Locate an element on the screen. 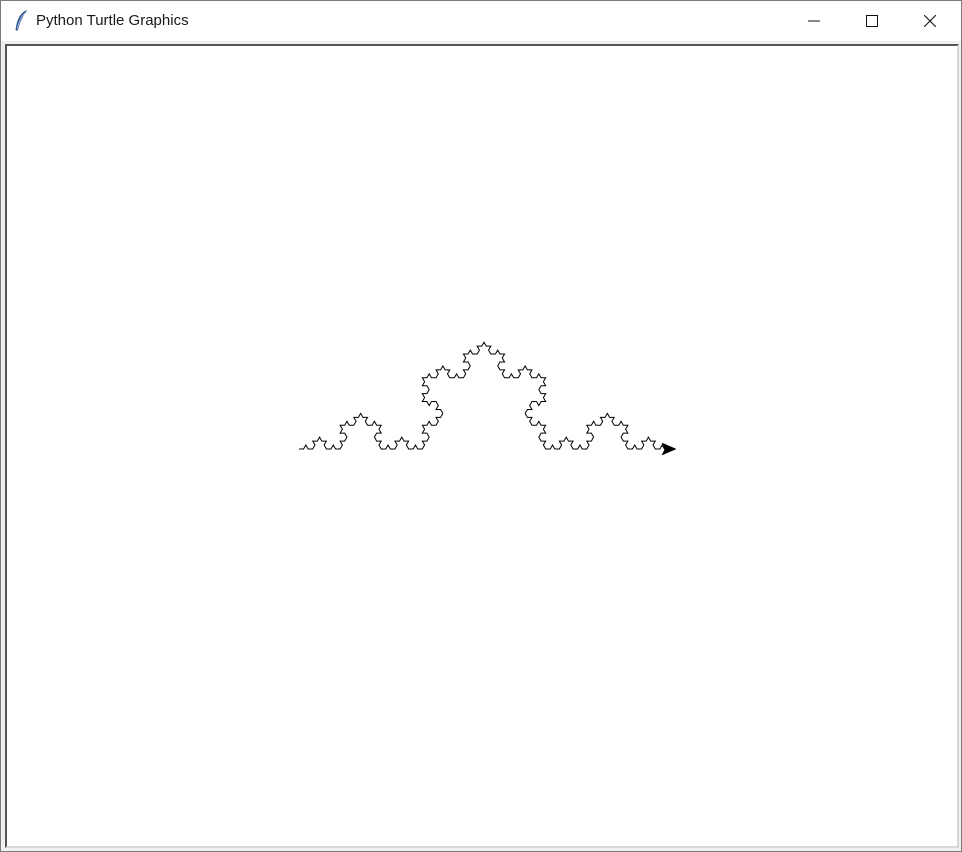  feather-icon is located at coordinates (21, 20).